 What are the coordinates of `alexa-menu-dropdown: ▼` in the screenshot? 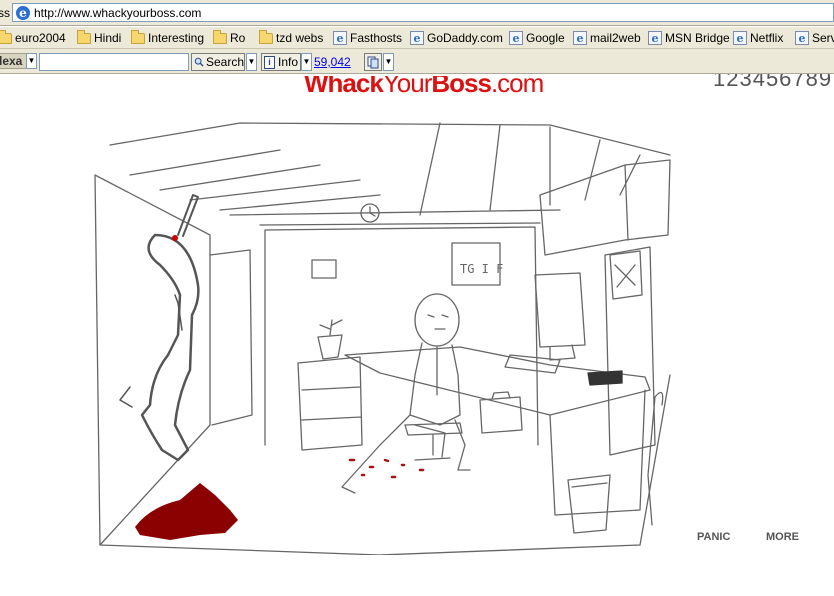 It's located at (31, 61).